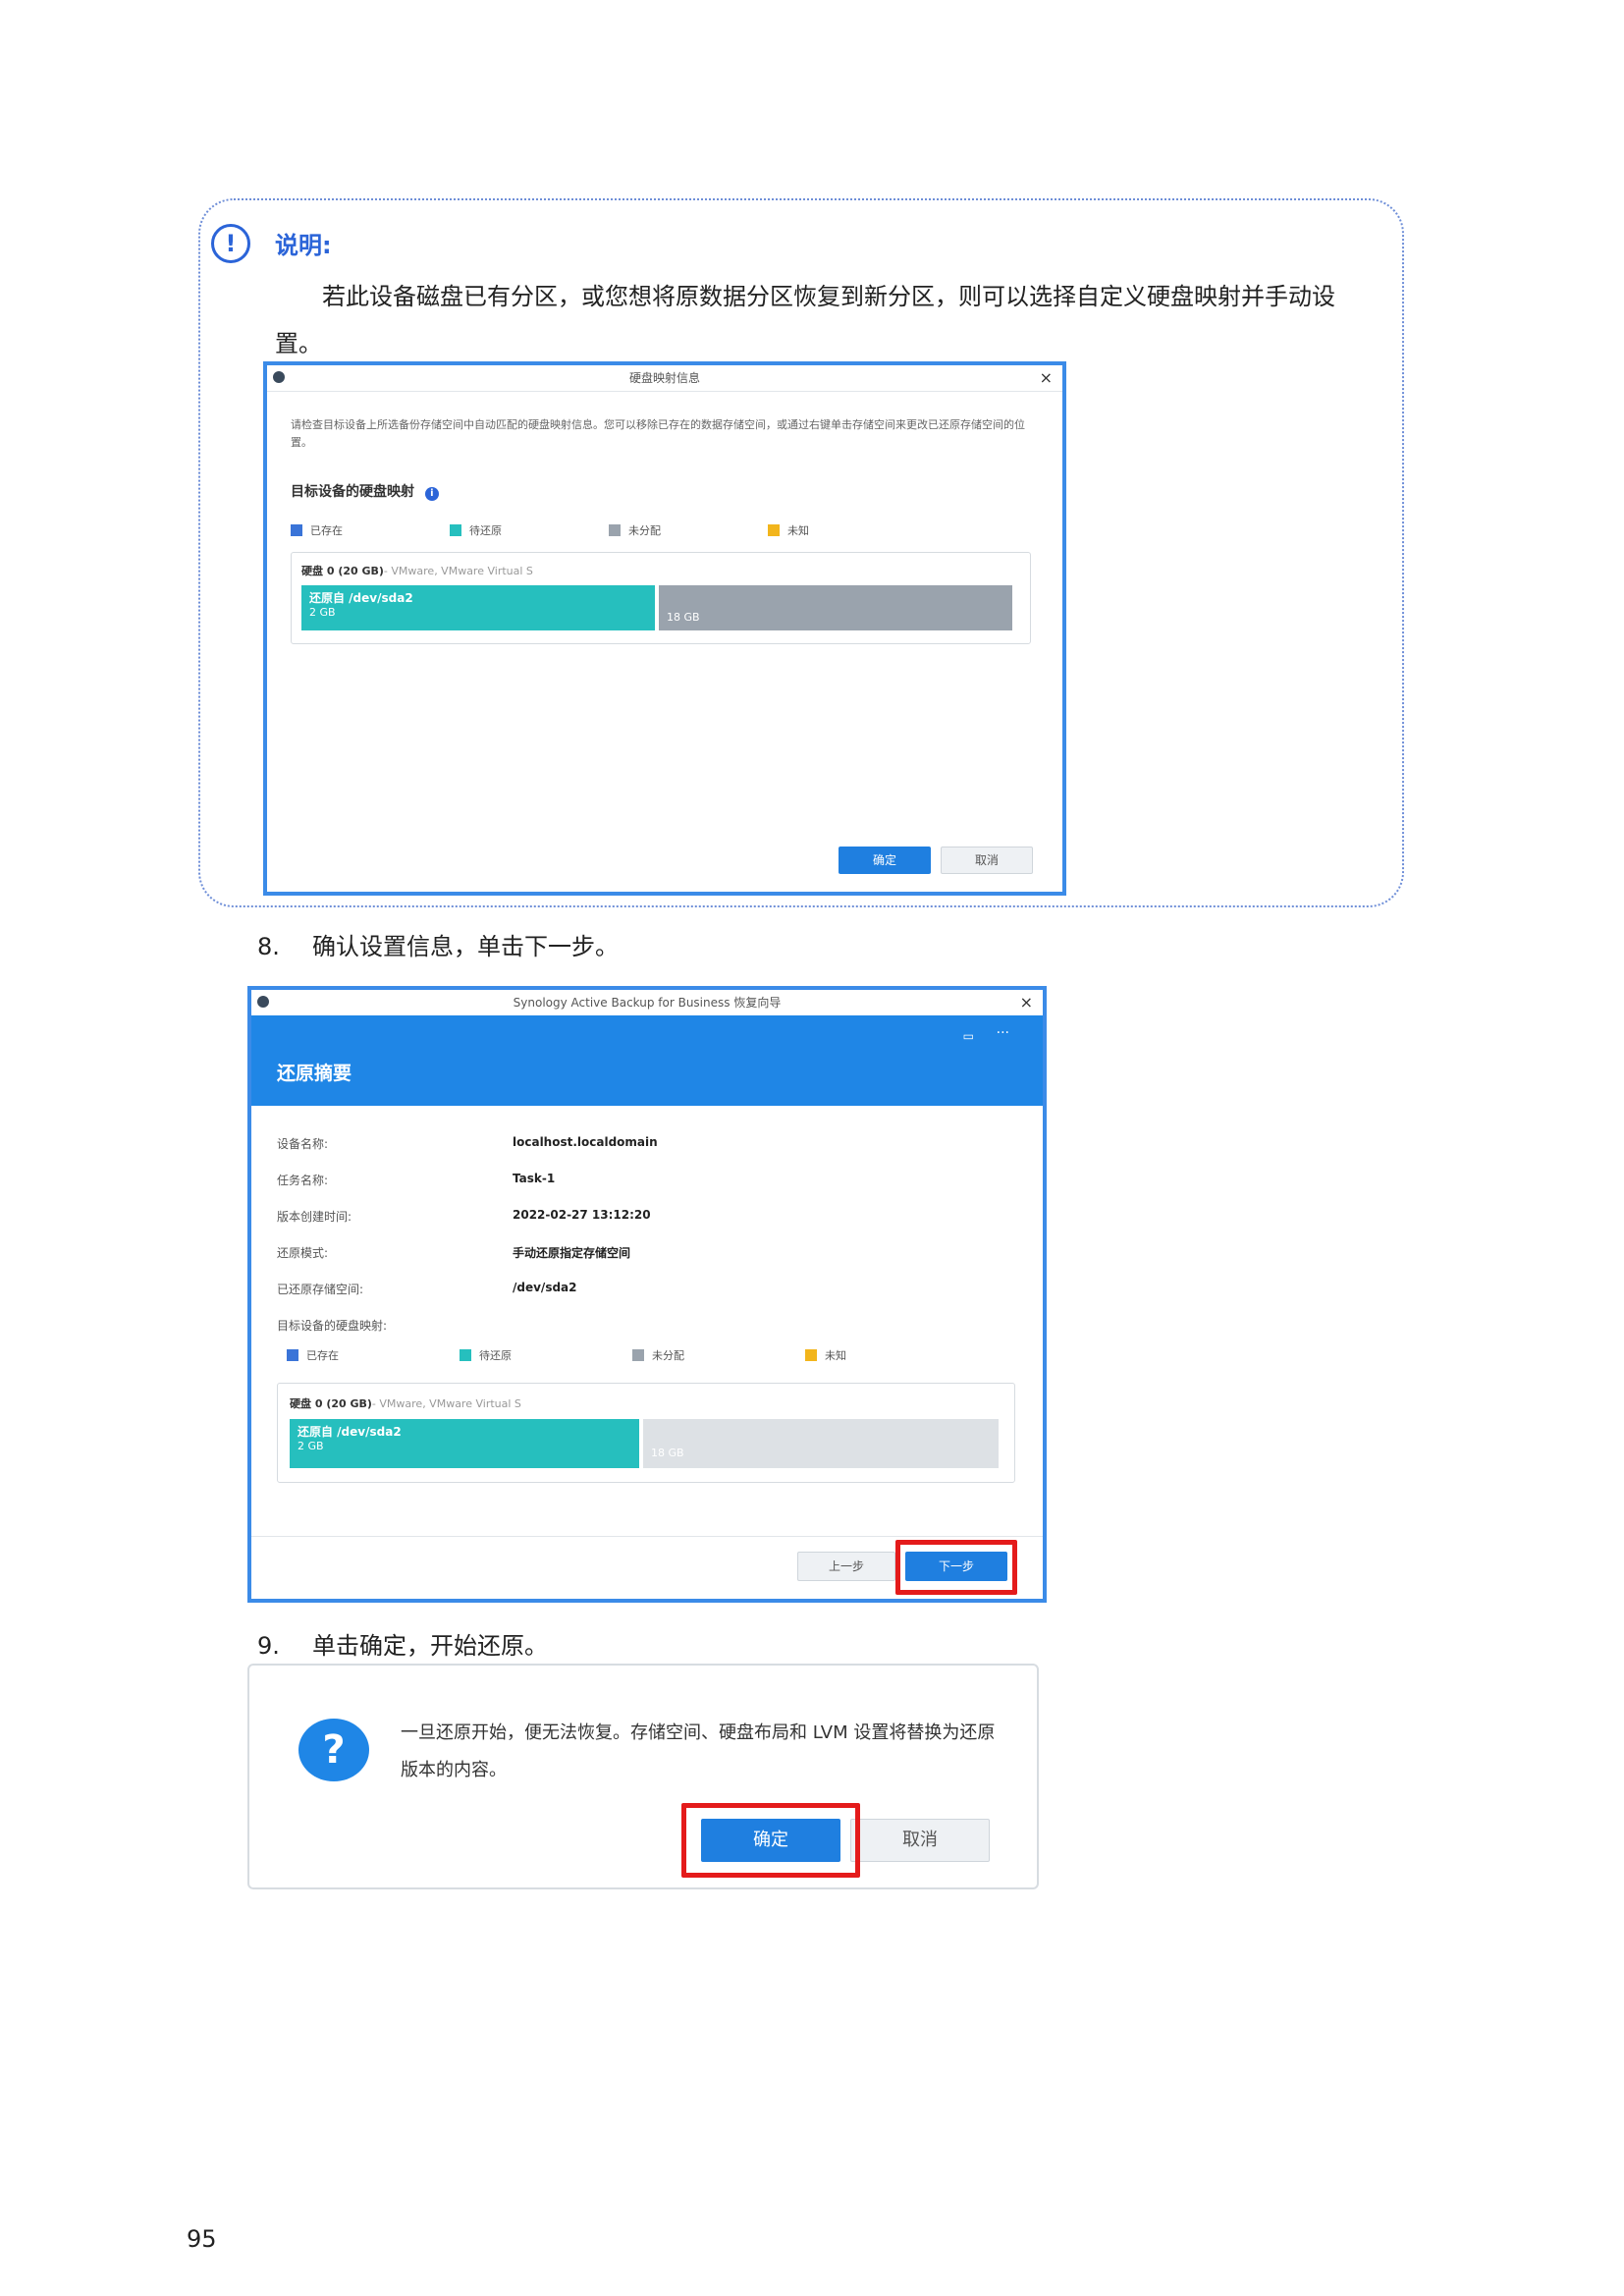 Image resolution: width=1624 pixels, height=2296 pixels. Describe the element at coordinates (885, 860) in the screenshot. I see `ok-button: 确定` at that location.